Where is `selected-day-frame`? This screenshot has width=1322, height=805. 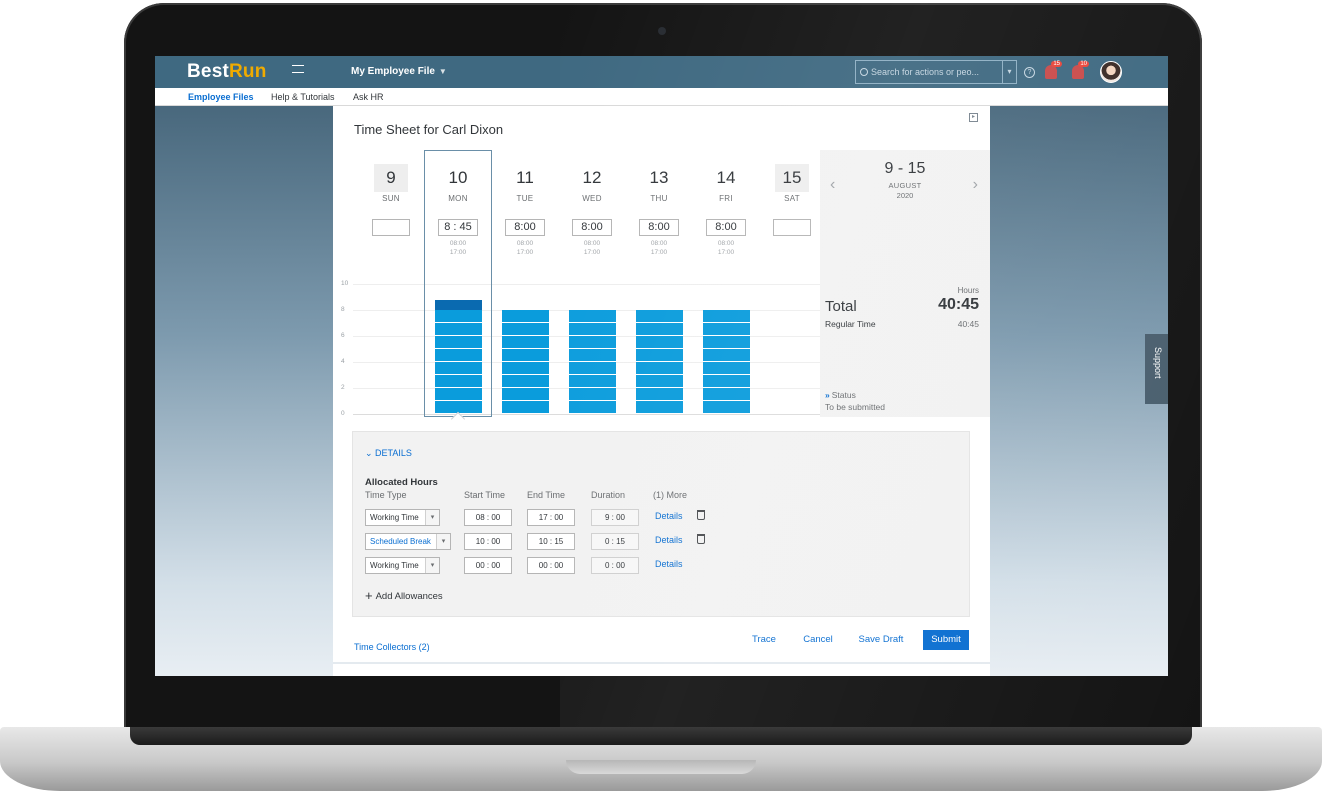
selected-day-frame is located at coordinates (458, 283).